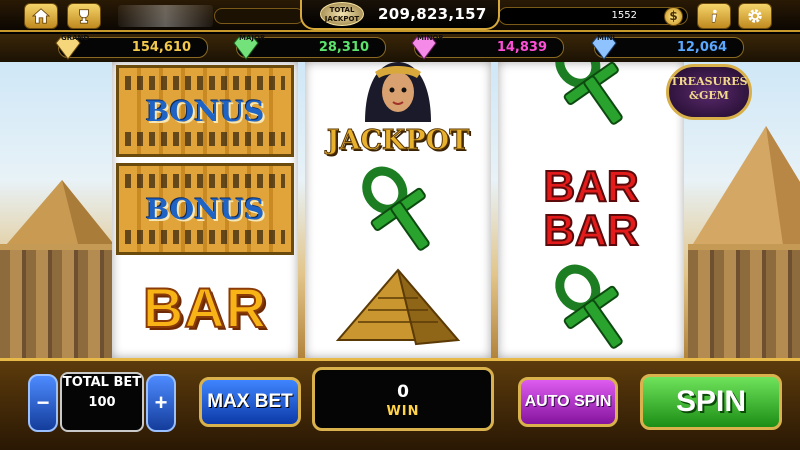 Image resolution: width=800 pixels, height=450 pixels. I want to click on info-icon, so click(714, 16).